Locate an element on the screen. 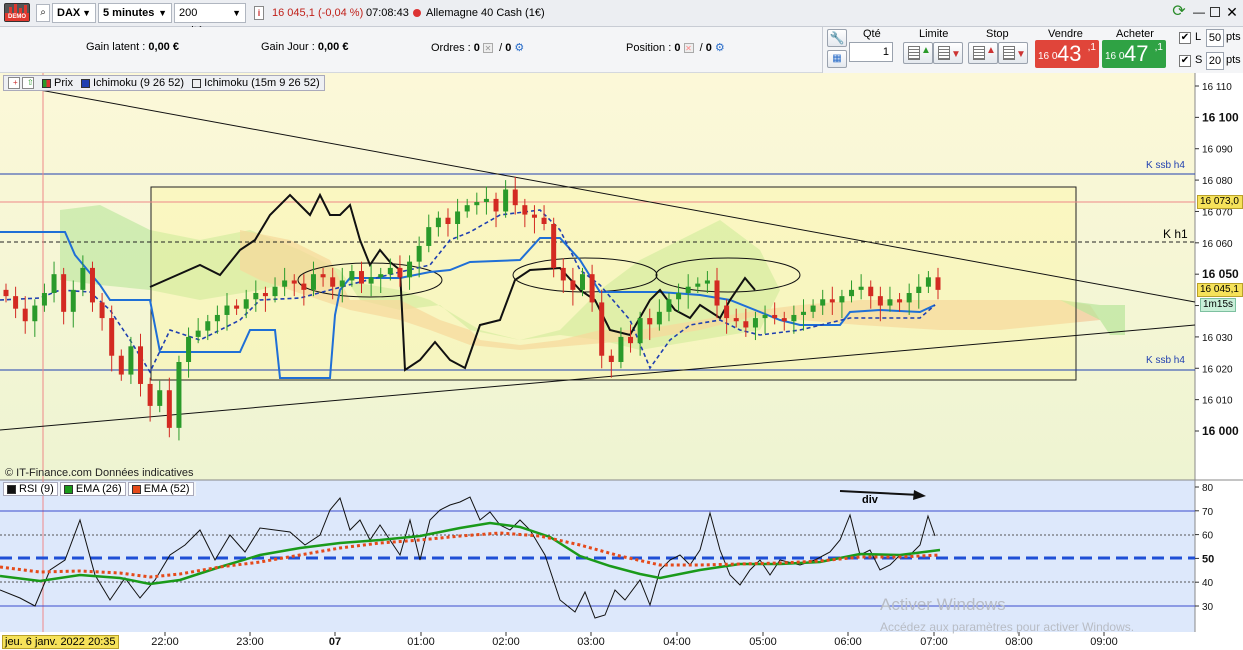  sell-button: 16 0 43 ,1 is located at coordinates (1067, 54).